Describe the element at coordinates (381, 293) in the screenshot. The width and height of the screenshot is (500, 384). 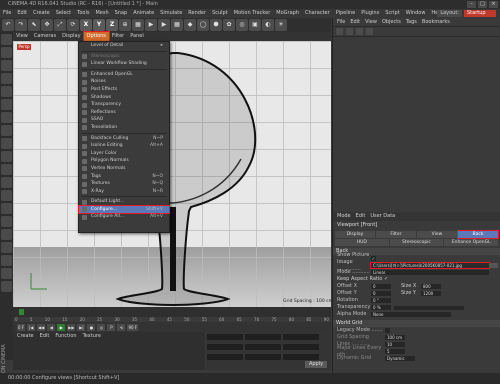
I see `offset-y-field: 0` at that location.